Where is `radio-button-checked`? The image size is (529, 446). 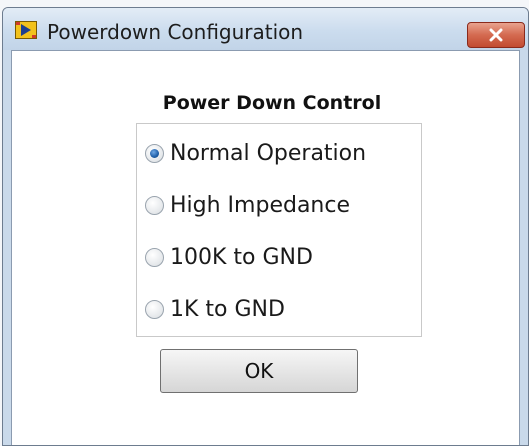
radio-button-checked is located at coordinates (154, 153).